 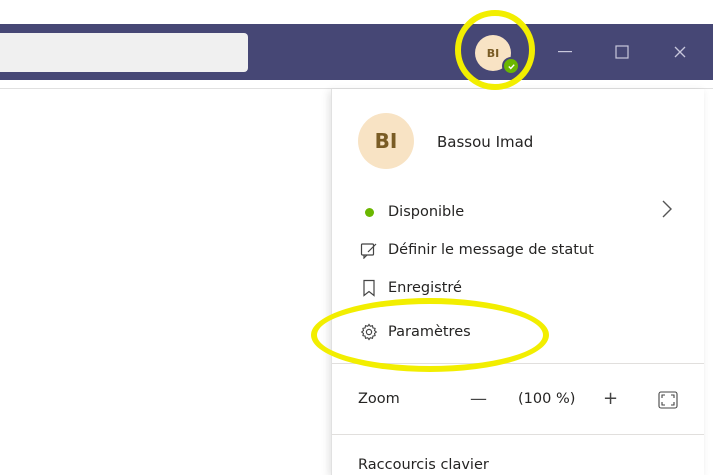 I want to click on close-icon, so click(x=680, y=52).